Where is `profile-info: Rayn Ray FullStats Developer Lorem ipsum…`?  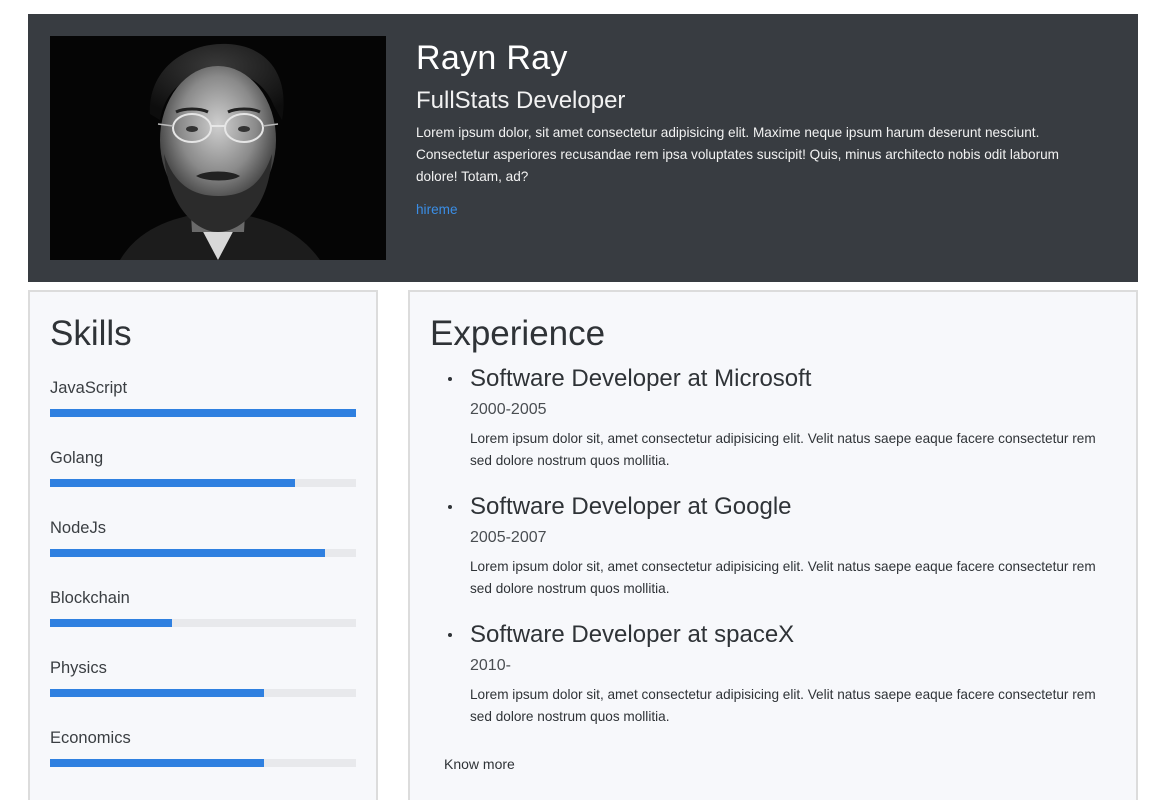
profile-info: Rayn Ray FullStats Developer Lorem ipsum… is located at coordinates (756, 128).